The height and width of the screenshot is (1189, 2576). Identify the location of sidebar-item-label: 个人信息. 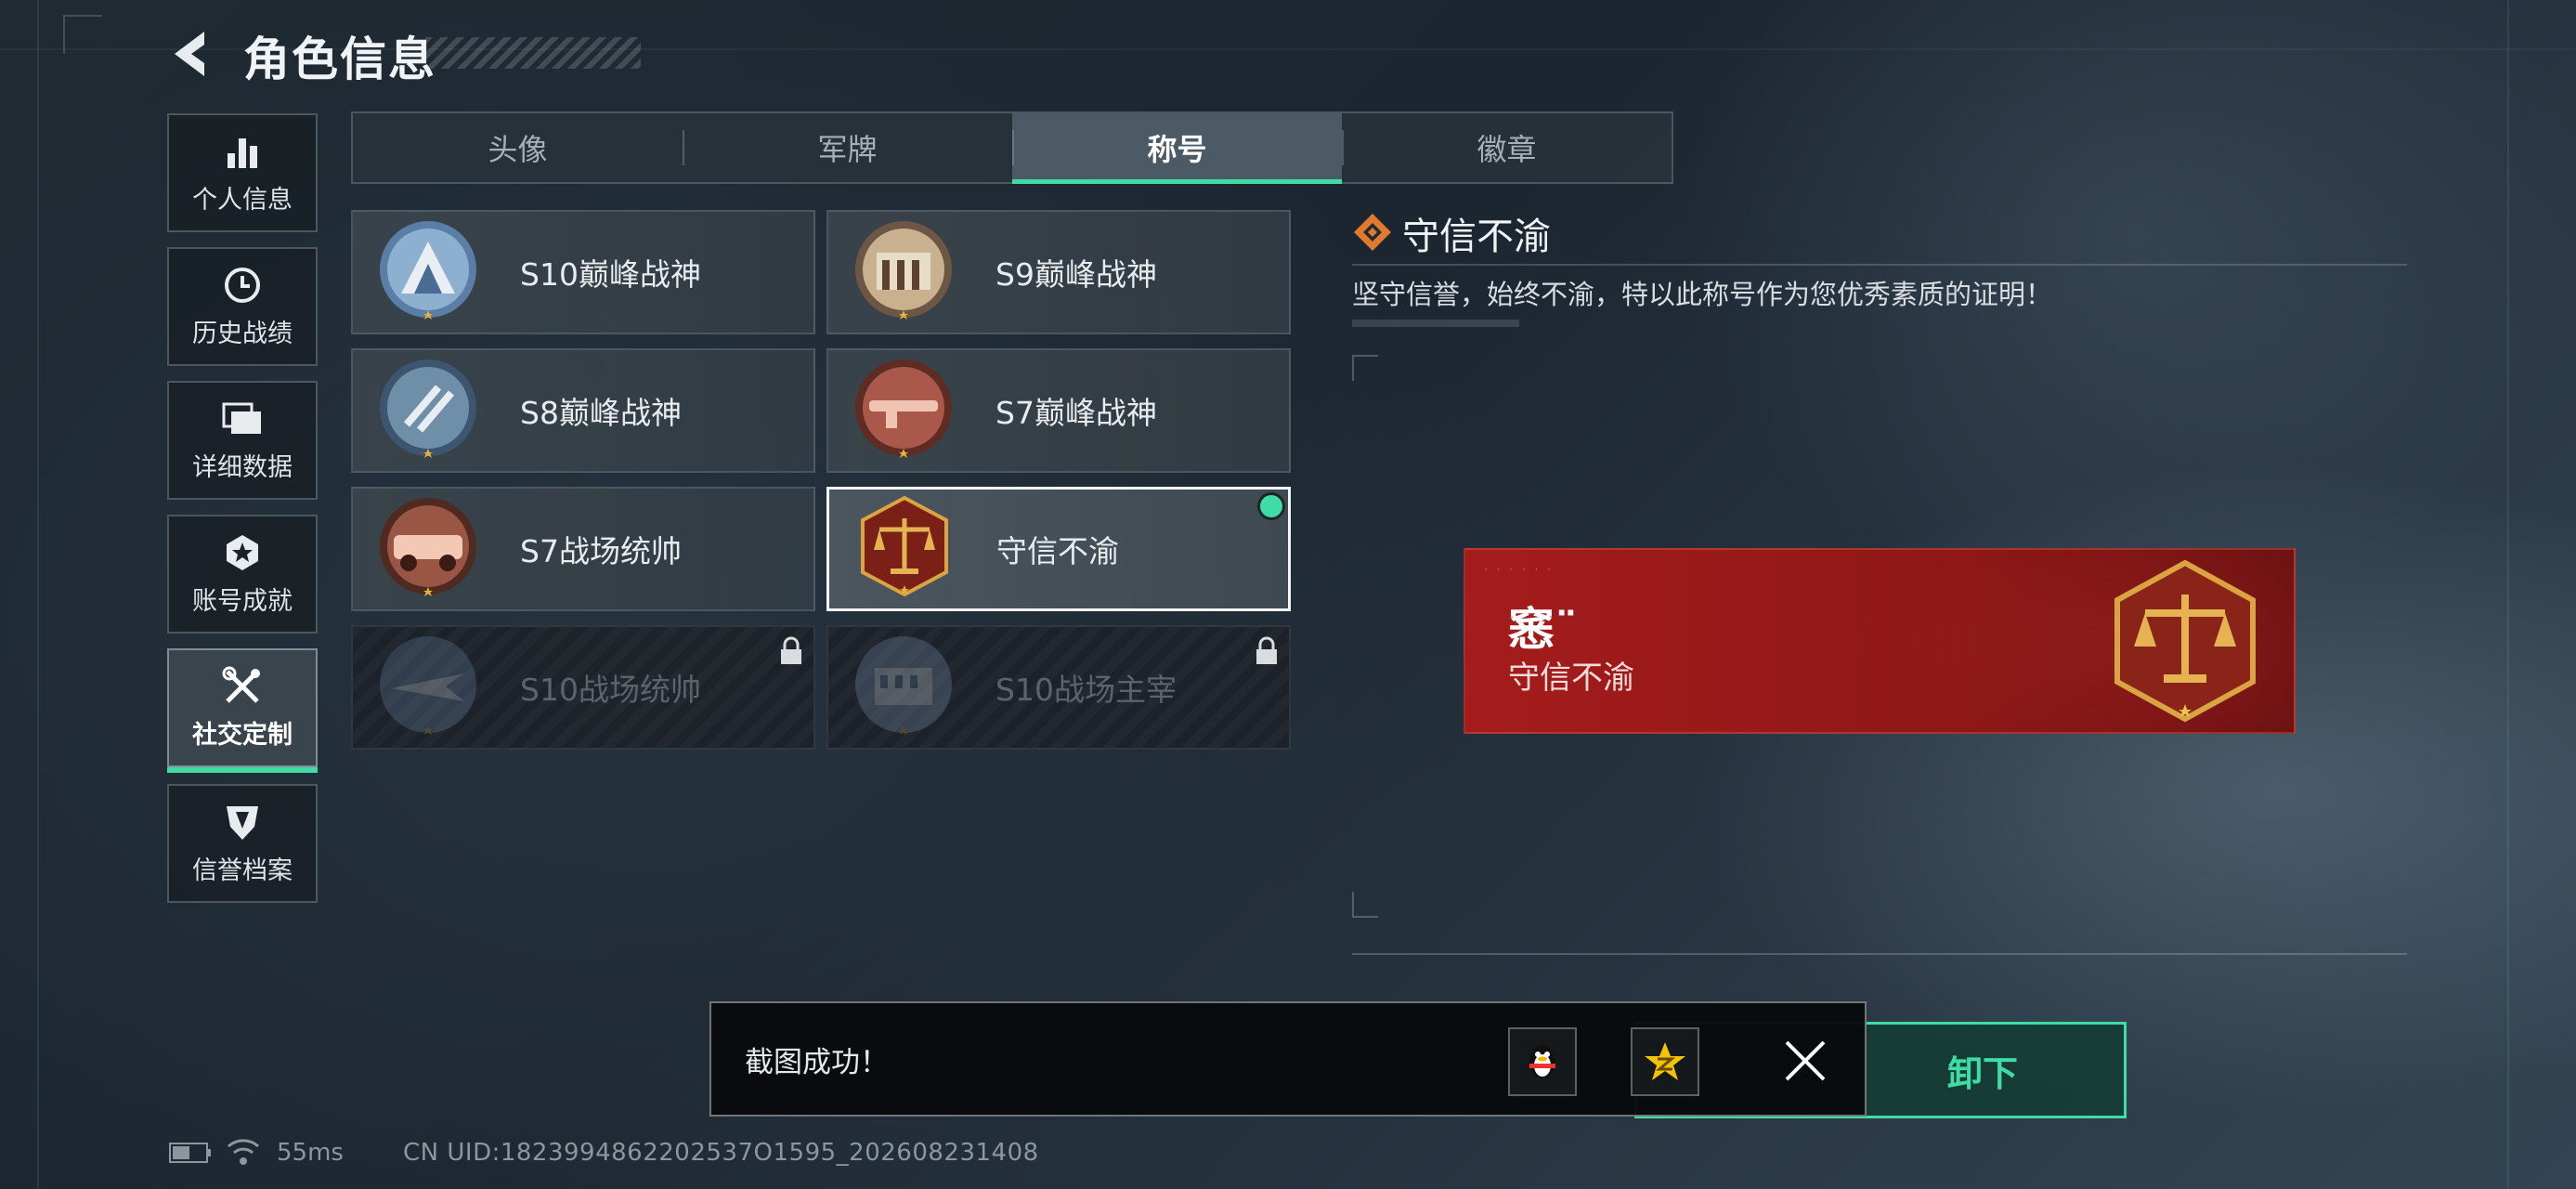
(243, 200).